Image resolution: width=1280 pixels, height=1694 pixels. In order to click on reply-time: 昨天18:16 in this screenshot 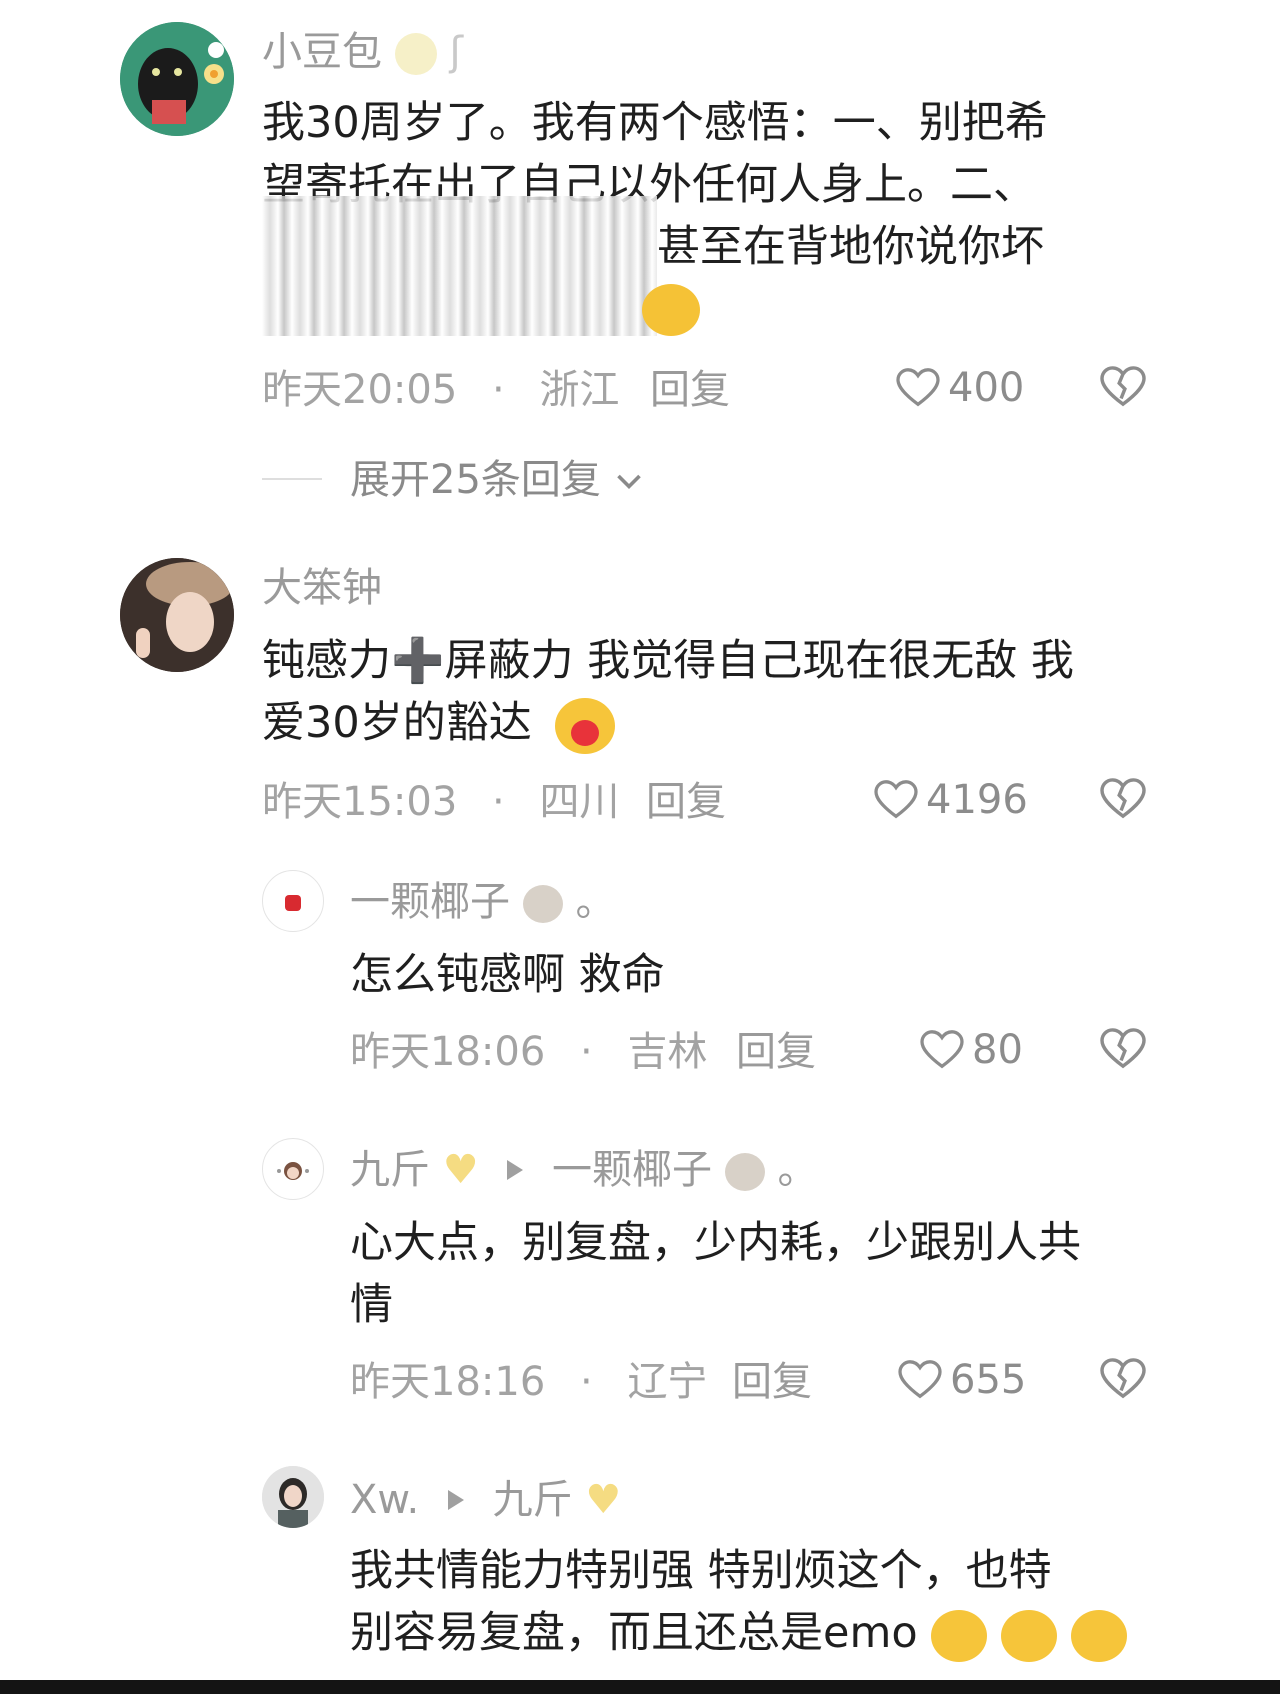, I will do `click(448, 1382)`.